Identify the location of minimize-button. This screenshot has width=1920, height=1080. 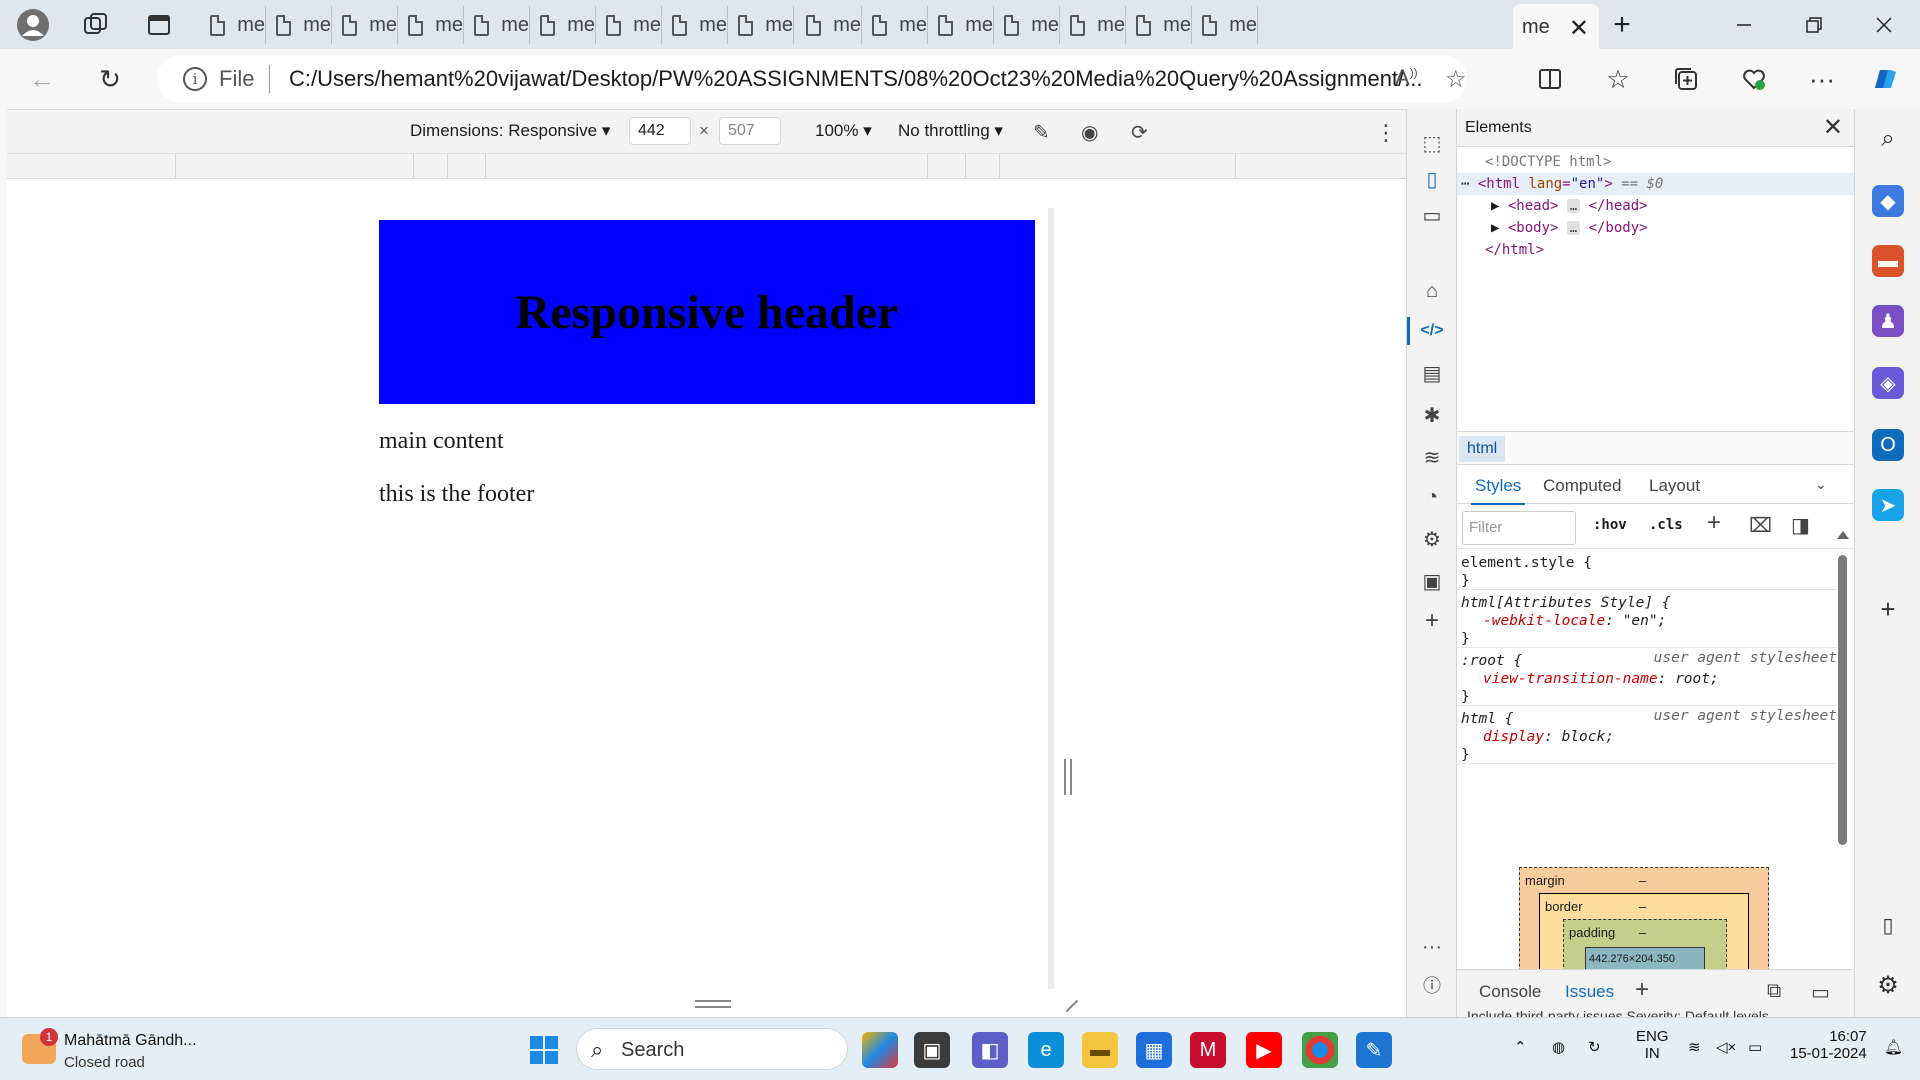
(1744, 25).